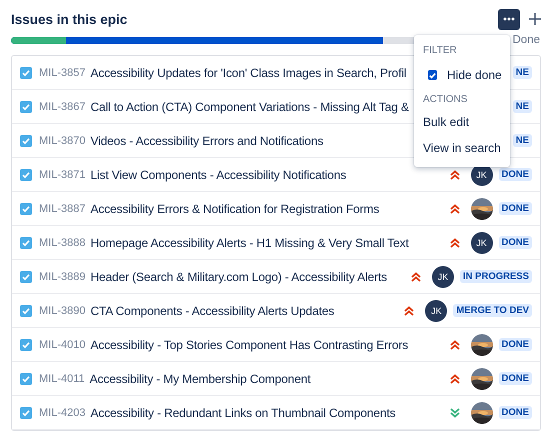 The height and width of the screenshot is (444, 552). What do you see at coordinates (249, 107) in the screenshot?
I see `issue-summary: Call to Action (CTA) Component Variations - Missing Alt Tag &` at bounding box center [249, 107].